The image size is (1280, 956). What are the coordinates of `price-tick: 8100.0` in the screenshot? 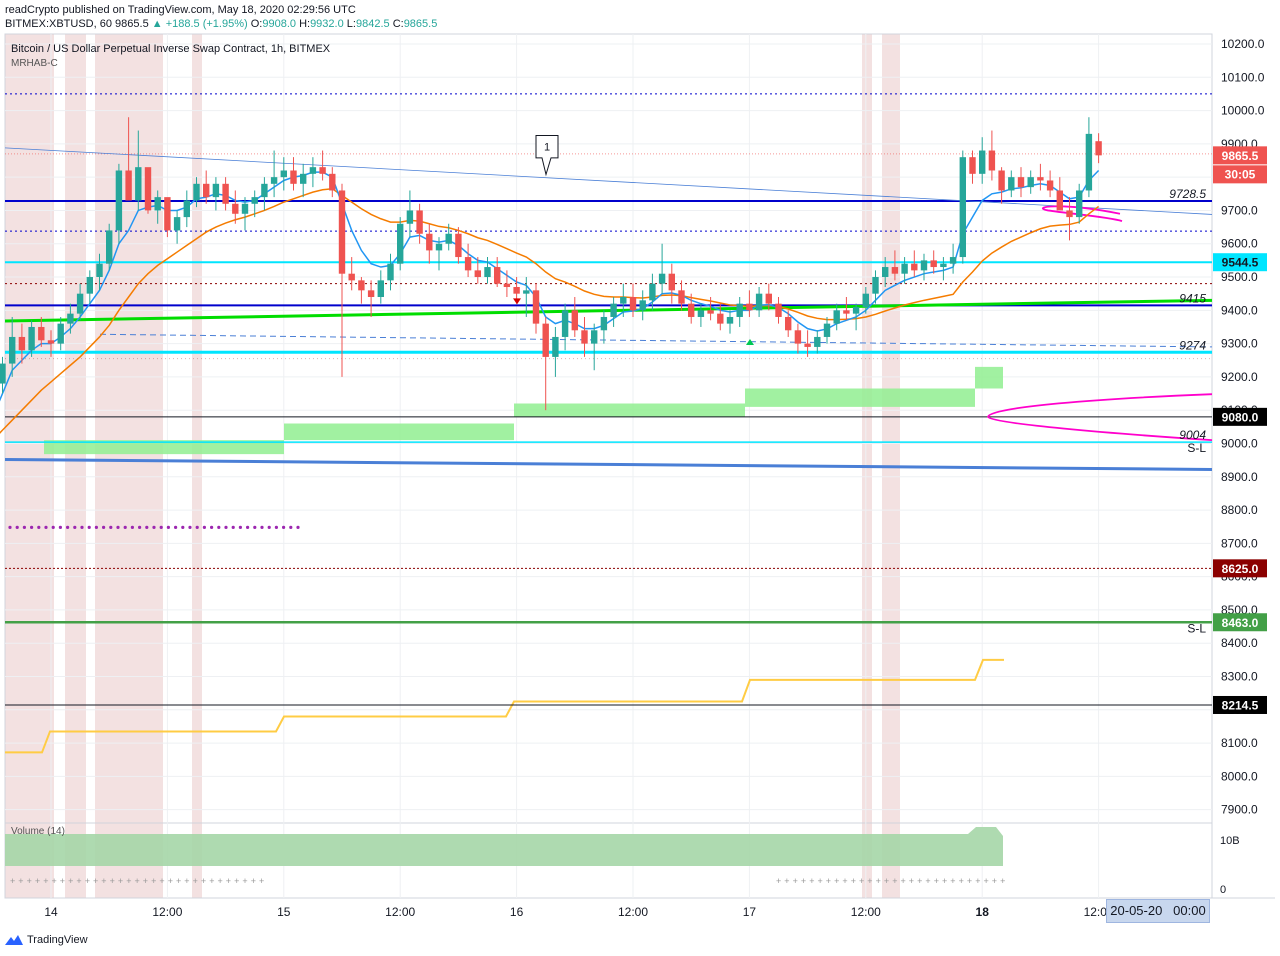 It's located at (1239, 743).